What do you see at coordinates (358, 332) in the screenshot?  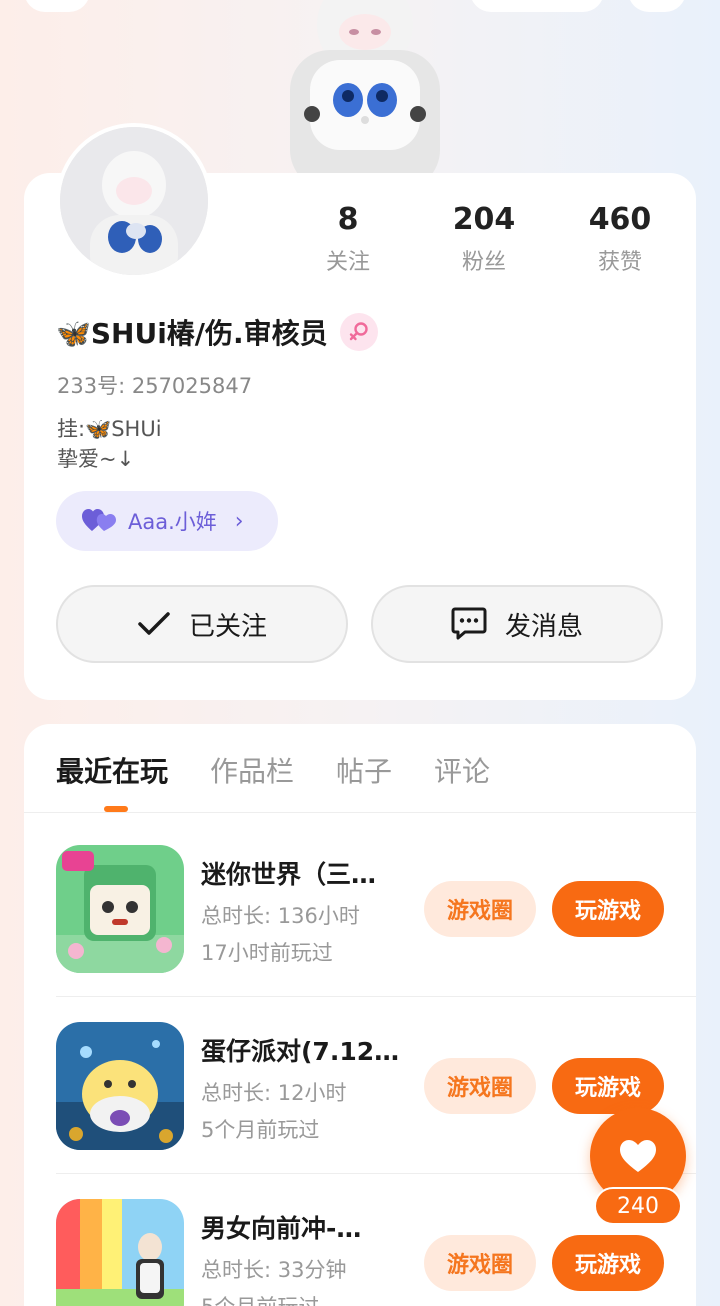 I see `female-icon` at bounding box center [358, 332].